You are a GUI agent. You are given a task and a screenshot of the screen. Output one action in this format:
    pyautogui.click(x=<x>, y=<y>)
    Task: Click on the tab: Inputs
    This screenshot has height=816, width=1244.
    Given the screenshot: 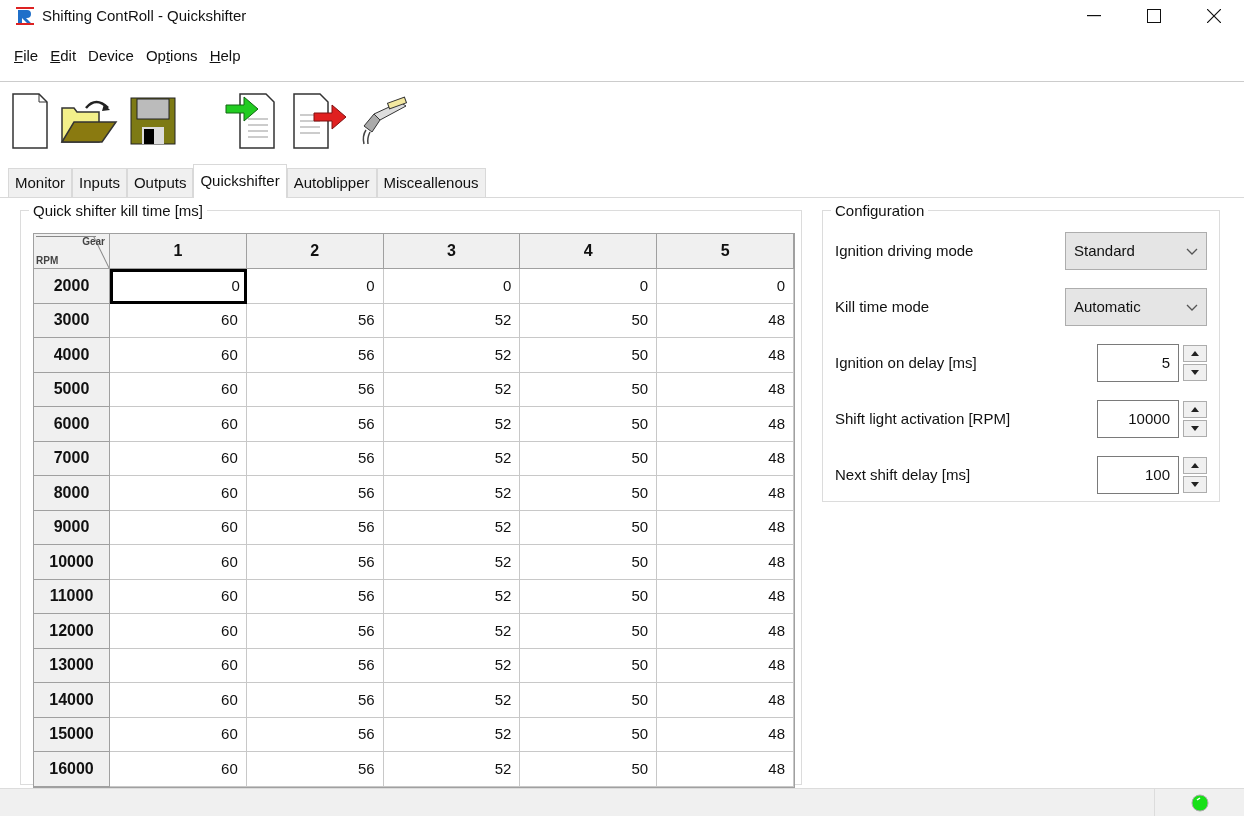 What is the action you would take?
    pyautogui.click(x=99, y=183)
    